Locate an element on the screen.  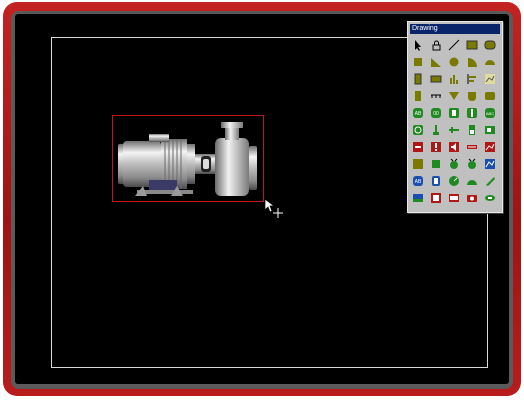
pump-graphic is located at coordinates (188, 158).